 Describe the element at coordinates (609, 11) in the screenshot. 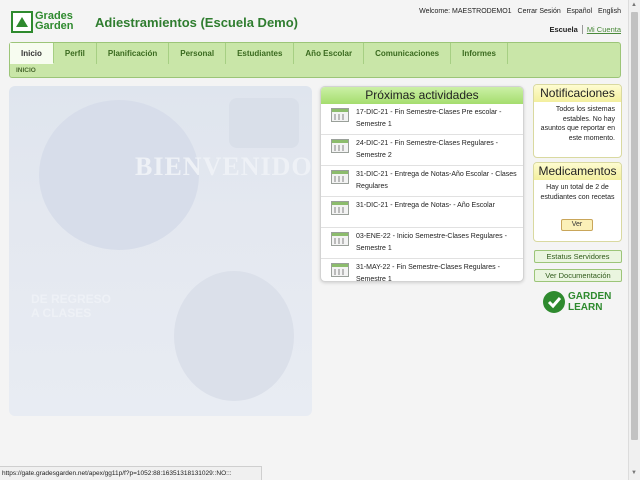

I see `language-english-link: English` at that location.